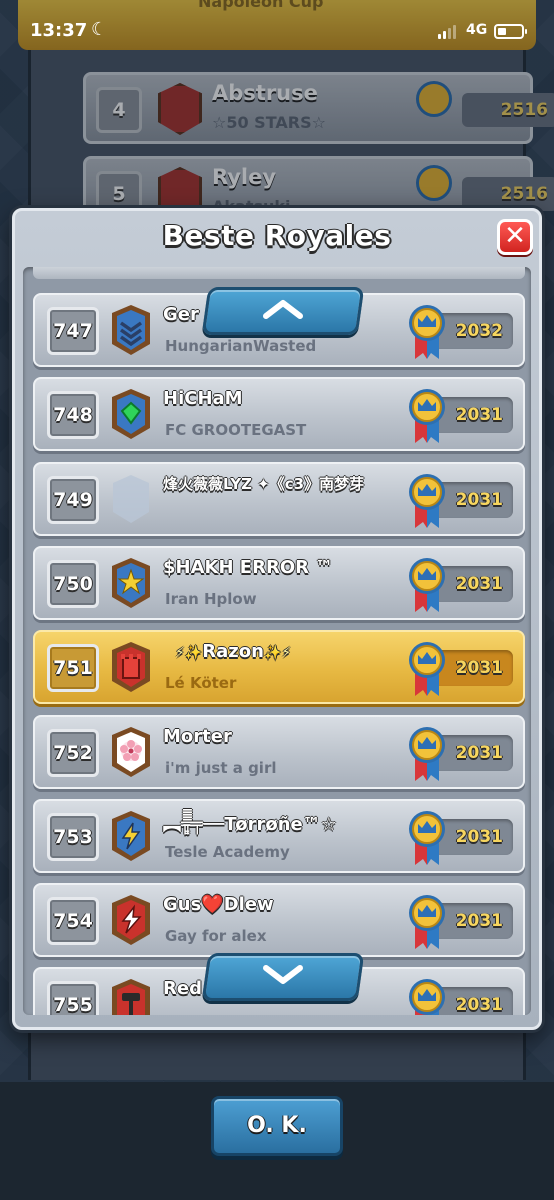  Describe the element at coordinates (203, 398) in the screenshot. I see `player-name: HiCHaM` at that location.